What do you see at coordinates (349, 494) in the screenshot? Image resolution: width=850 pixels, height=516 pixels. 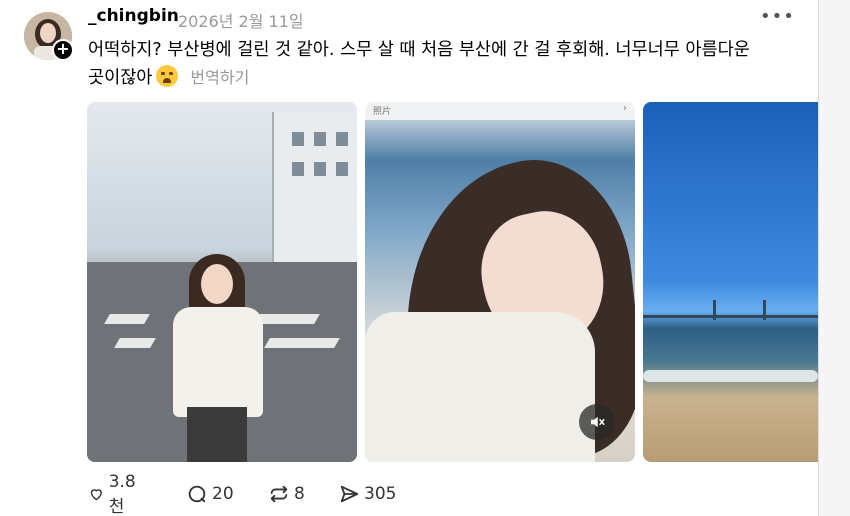 I see `send-icon` at bounding box center [349, 494].